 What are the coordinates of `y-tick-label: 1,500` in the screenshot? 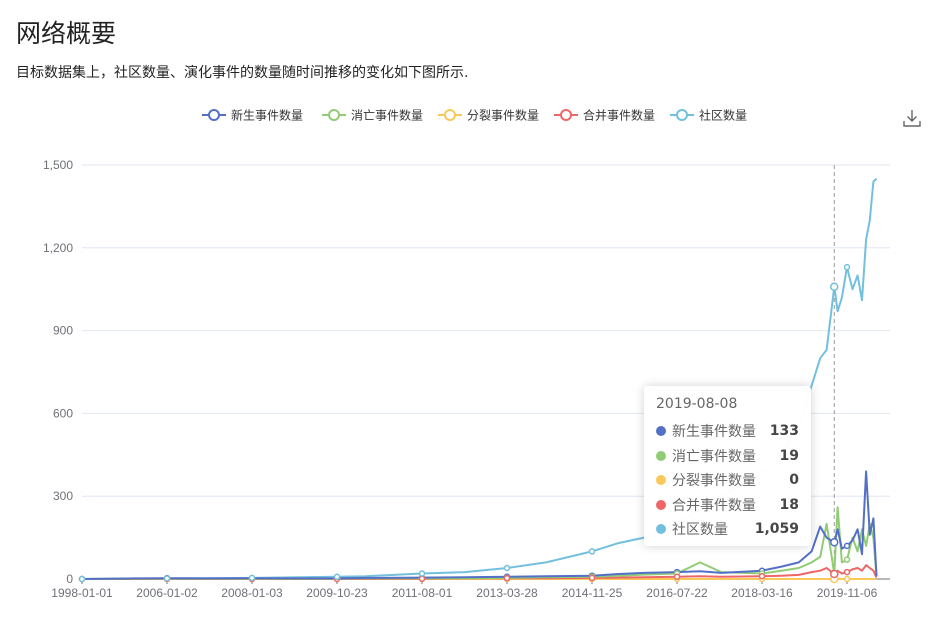 It's located at (58, 165).